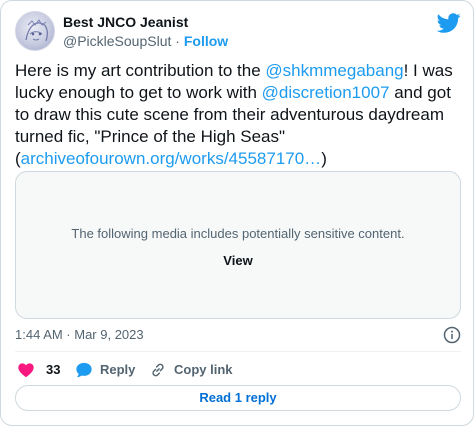 This screenshot has height=436, width=474. What do you see at coordinates (118, 369) in the screenshot?
I see `reply-label: Reply` at bounding box center [118, 369].